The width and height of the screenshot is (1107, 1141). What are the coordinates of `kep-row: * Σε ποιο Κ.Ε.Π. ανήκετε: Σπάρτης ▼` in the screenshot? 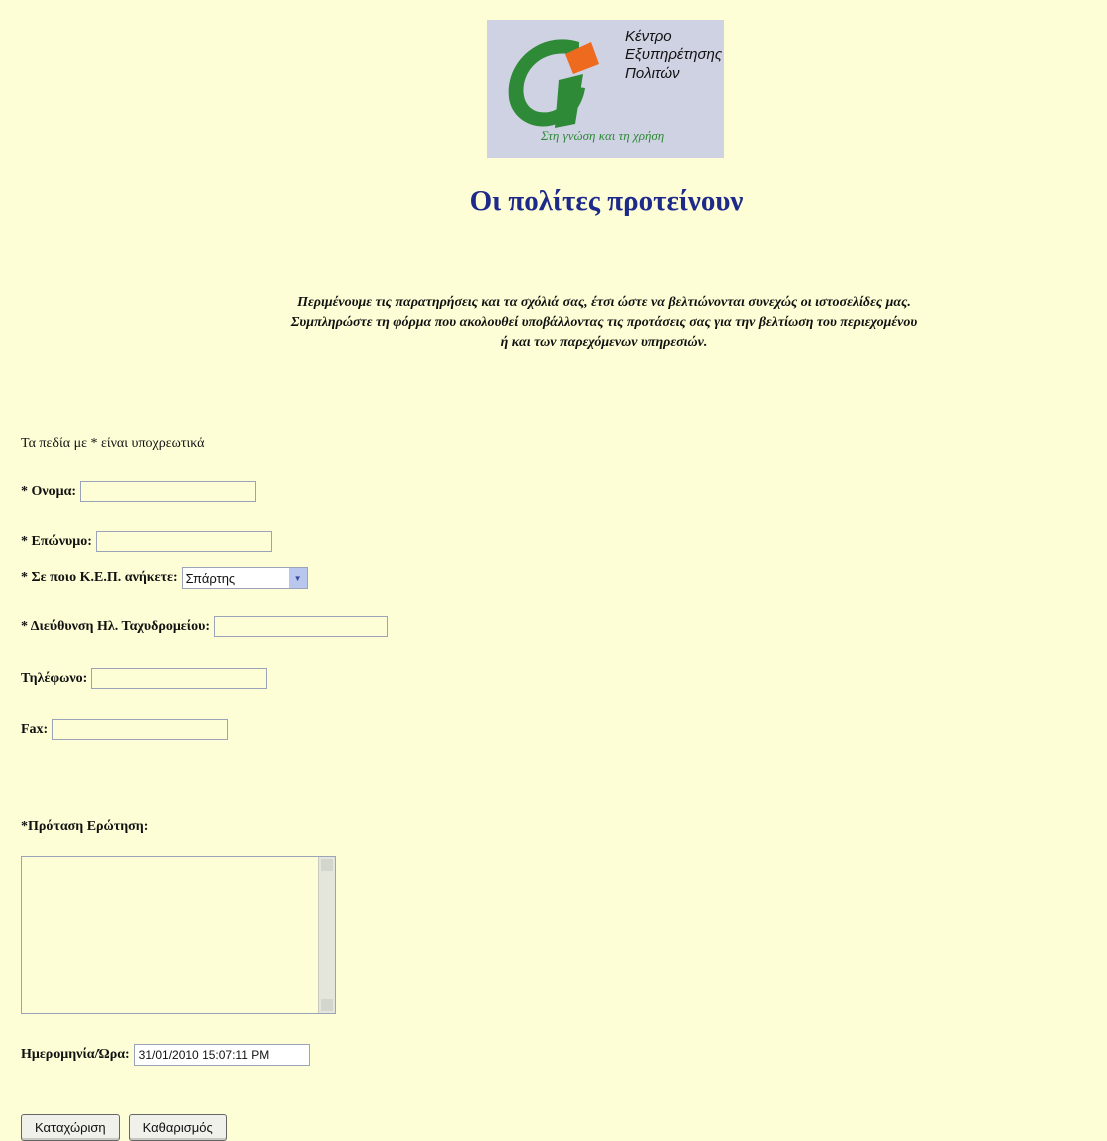 It's located at (164, 578).